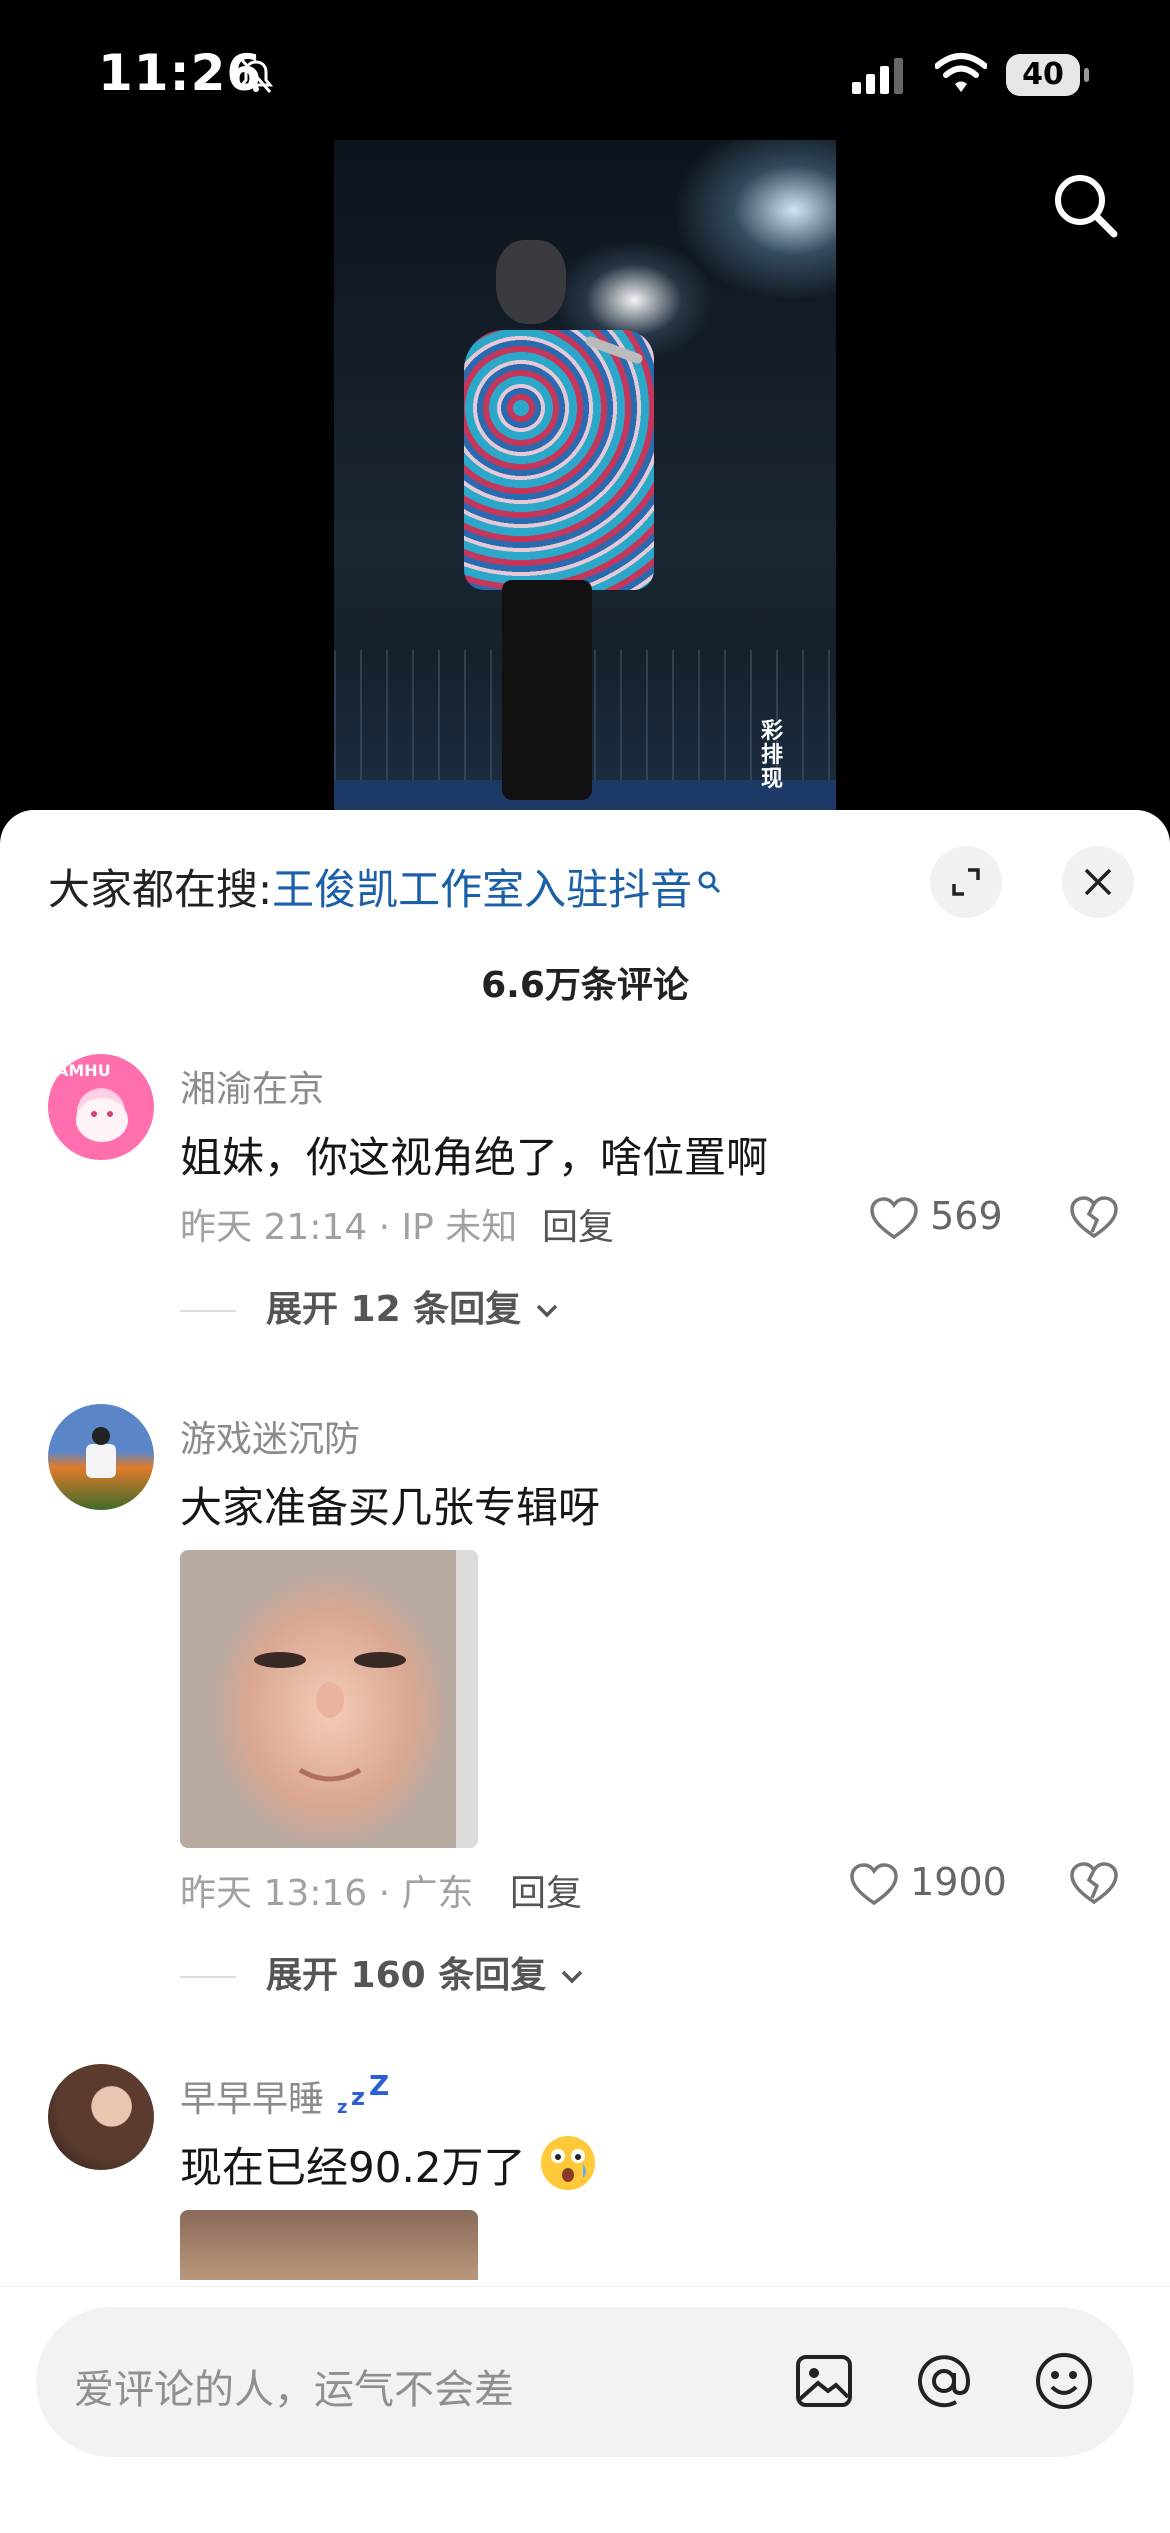  What do you see at coordinates (474, 1157) in the screenshot?
I see `comment-text: 姐妹，你这视角绝了，啥位置啊` at bounding box center [474, 1157].